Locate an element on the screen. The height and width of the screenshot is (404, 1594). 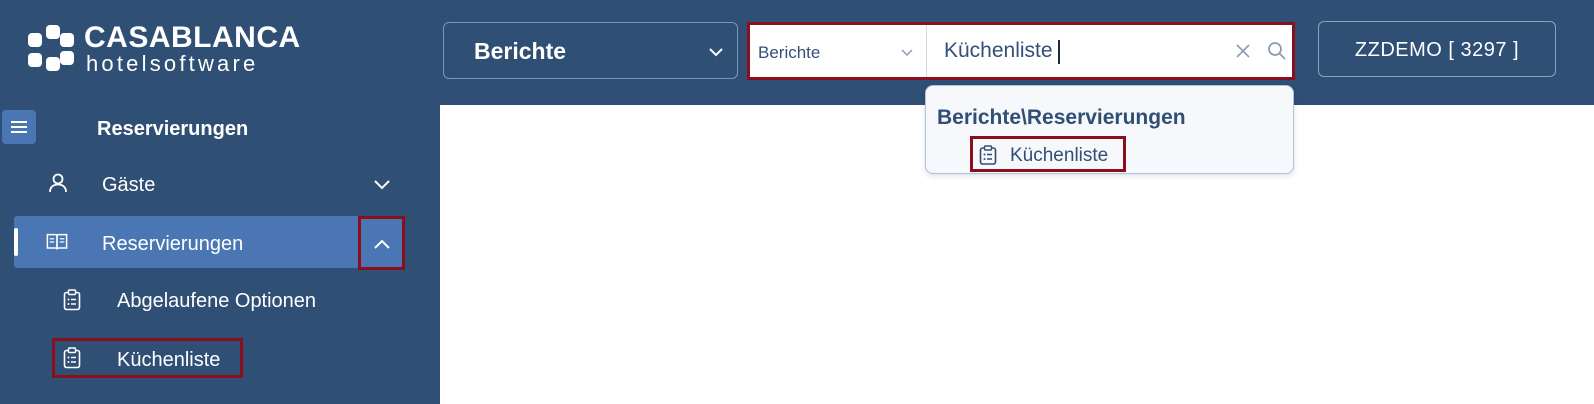
brand-subtitle: hotelsoftware is located at coordinates (172, 63).